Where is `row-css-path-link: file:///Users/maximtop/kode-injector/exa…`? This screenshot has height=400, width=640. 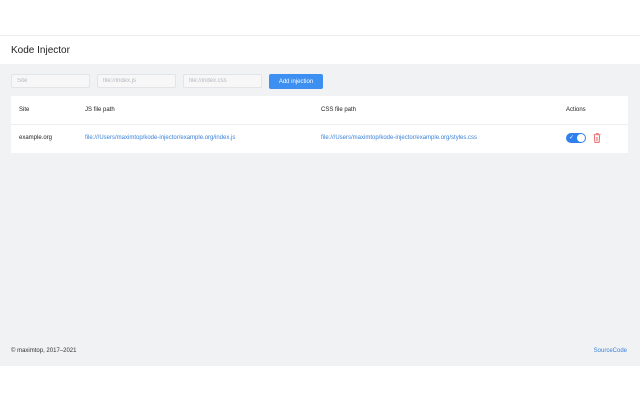 row-css-path-link: file:///Users/maximtop/kode-injector/exa… is located at coordinates (399, 138).